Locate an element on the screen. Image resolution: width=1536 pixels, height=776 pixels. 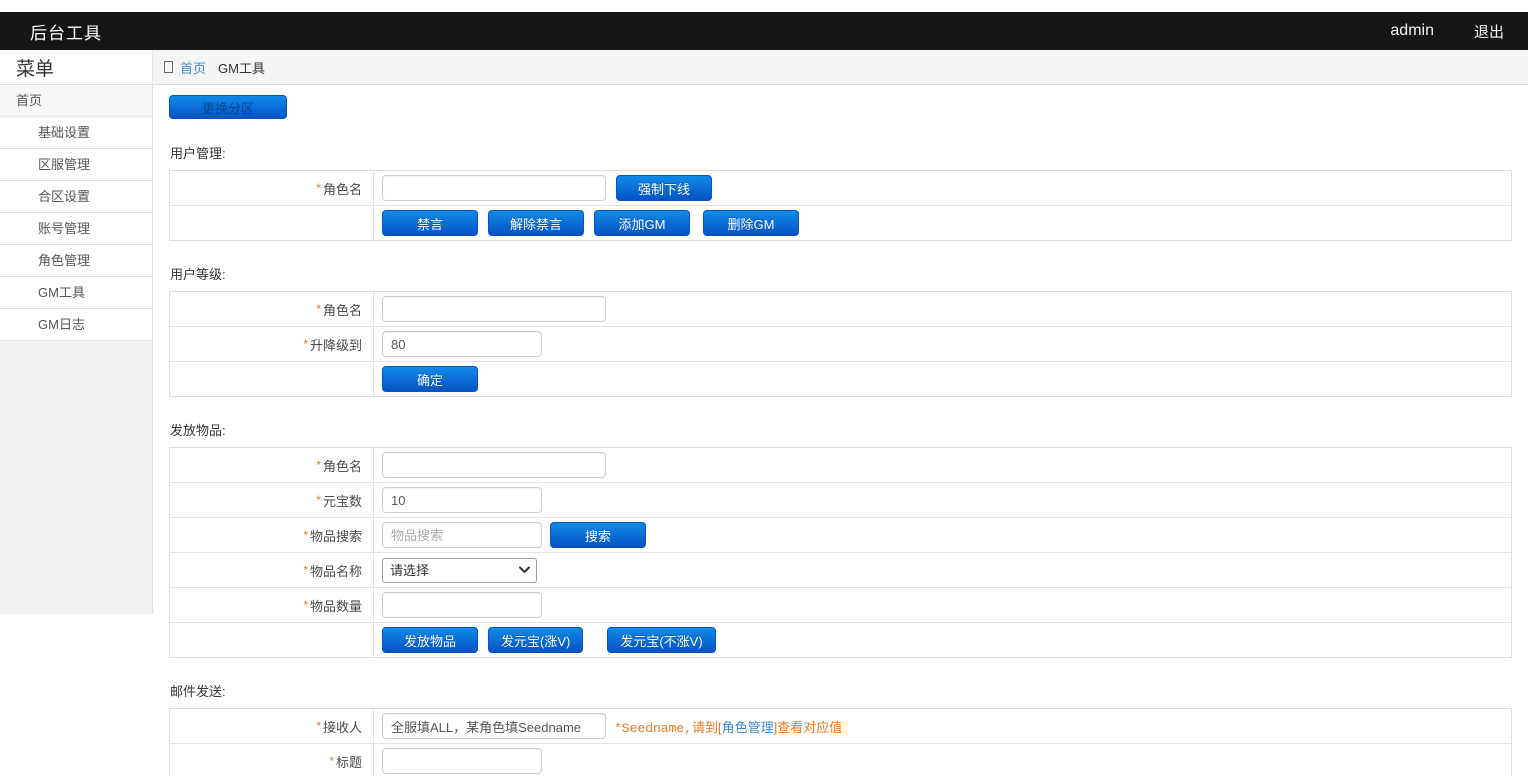
form-row-item-actions: 发放物品 发元宝(涨V) 发元宝(不涨V) is located at coordinates (840, 640).